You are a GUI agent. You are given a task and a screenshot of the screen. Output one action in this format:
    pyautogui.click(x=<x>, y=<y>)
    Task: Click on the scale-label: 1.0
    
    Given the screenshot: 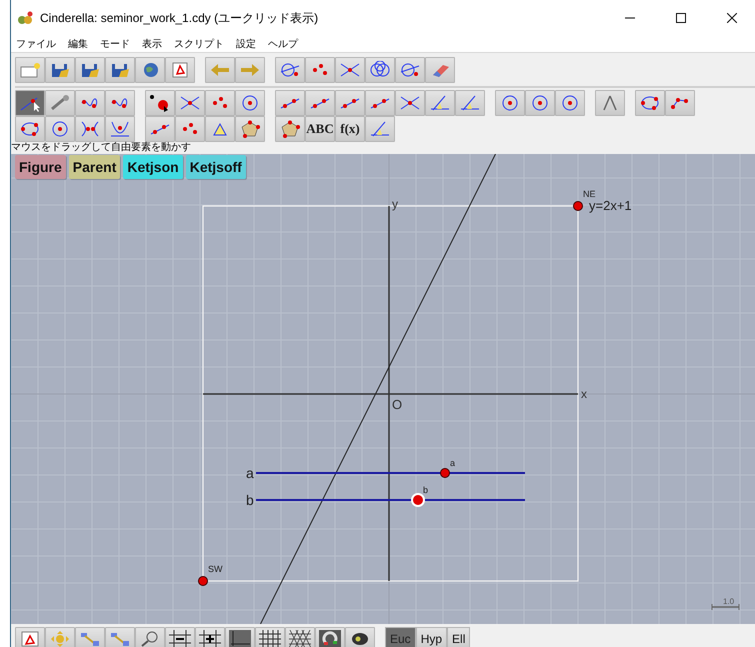 What is the action you would take?
    pyautogui.click(x=728, y=601)
    